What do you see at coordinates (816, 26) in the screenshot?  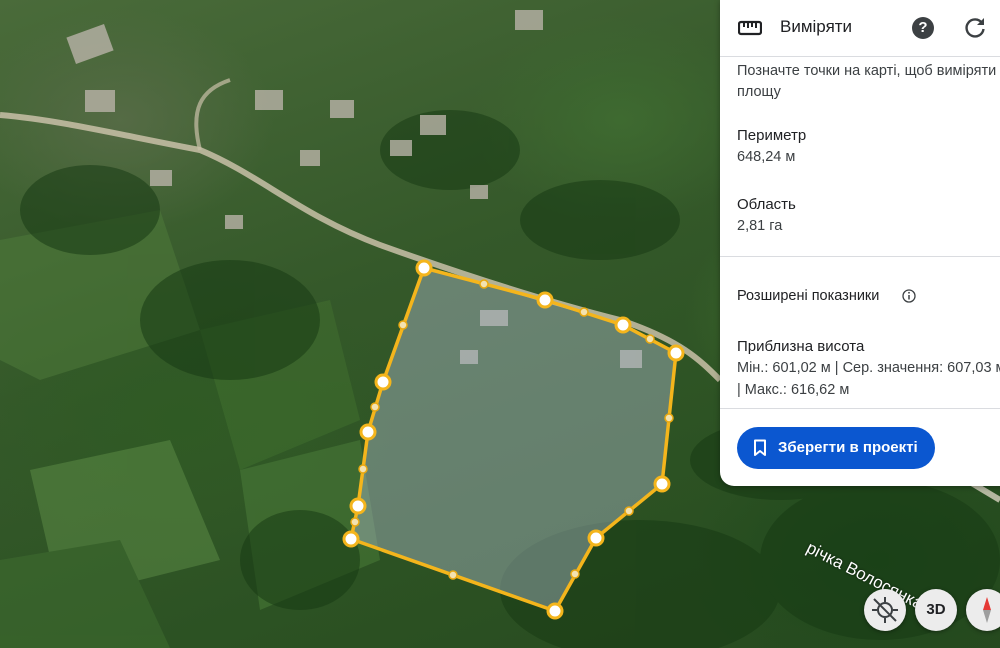 I see `panel-title: Виміряти` at bounding box center [816, 26].